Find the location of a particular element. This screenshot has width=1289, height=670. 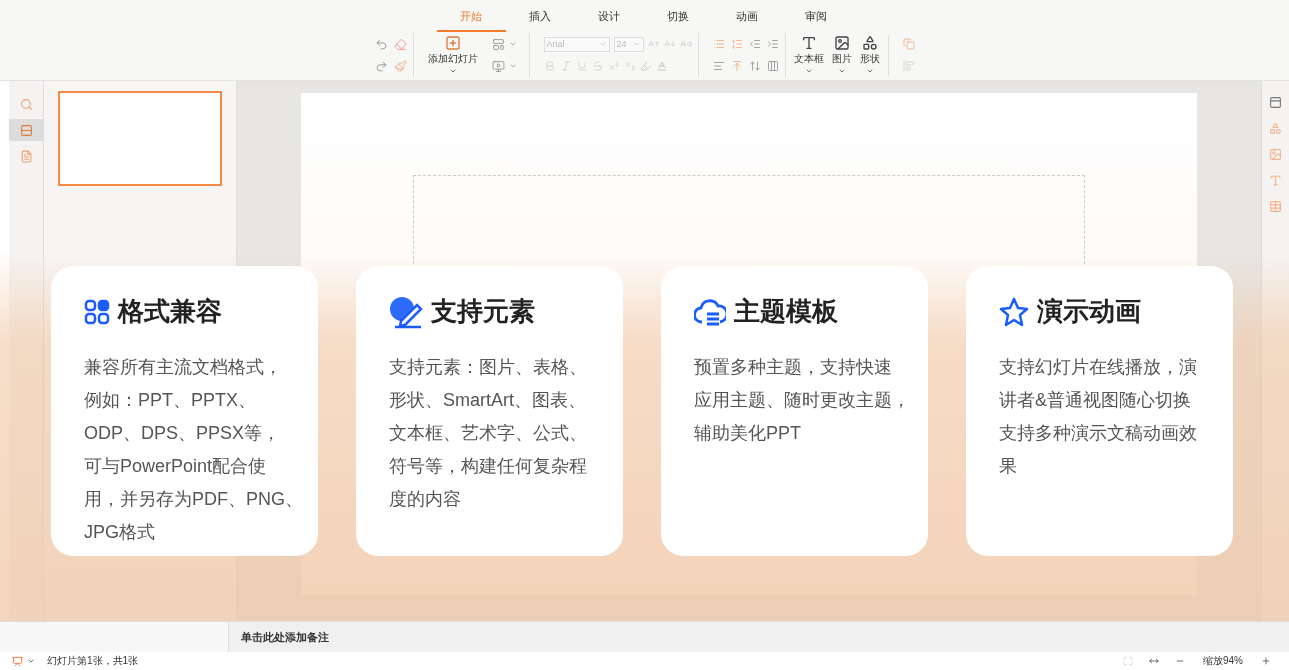

slides-icon is located at coordinates (26, 130).